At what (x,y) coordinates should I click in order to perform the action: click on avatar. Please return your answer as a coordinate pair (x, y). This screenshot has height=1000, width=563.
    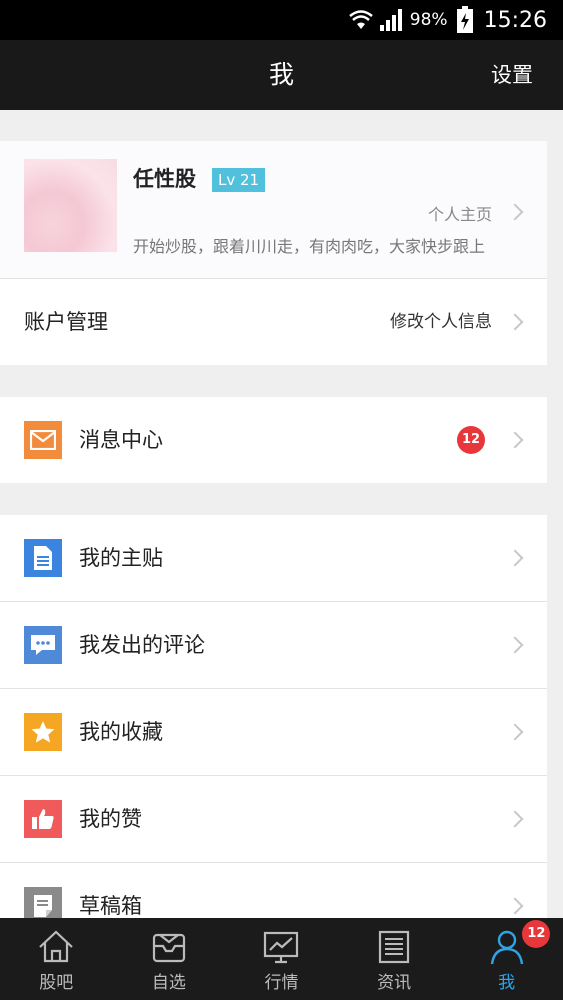
    Looking at the image, I should click on (70, 205).